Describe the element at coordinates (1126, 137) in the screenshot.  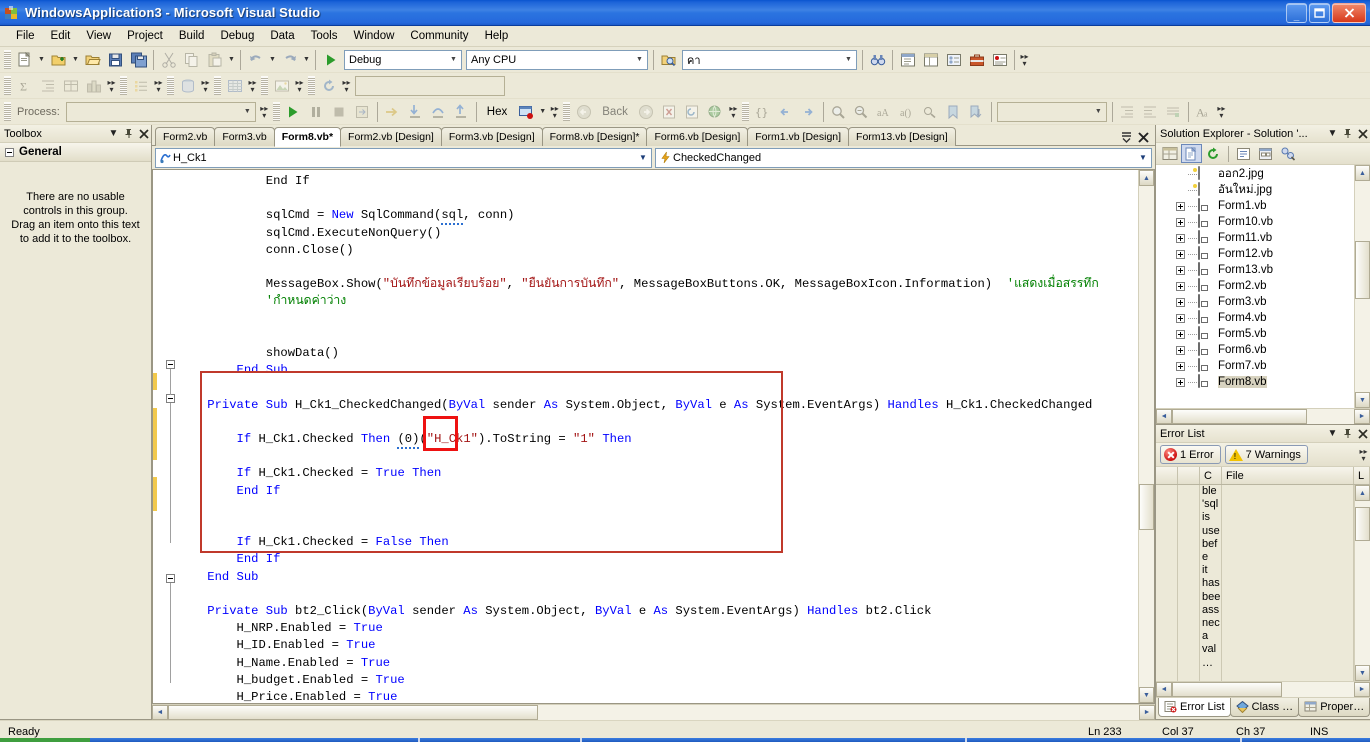
I see `tab-list-icon` at that location.